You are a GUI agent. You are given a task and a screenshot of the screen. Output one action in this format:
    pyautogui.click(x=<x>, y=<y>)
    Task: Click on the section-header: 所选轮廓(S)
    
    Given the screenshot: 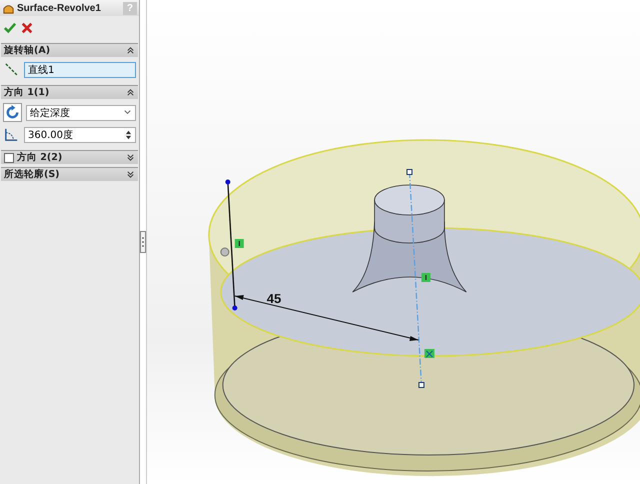 What is the action you would take?
    pyautogui.click(x=69, y=174)
    